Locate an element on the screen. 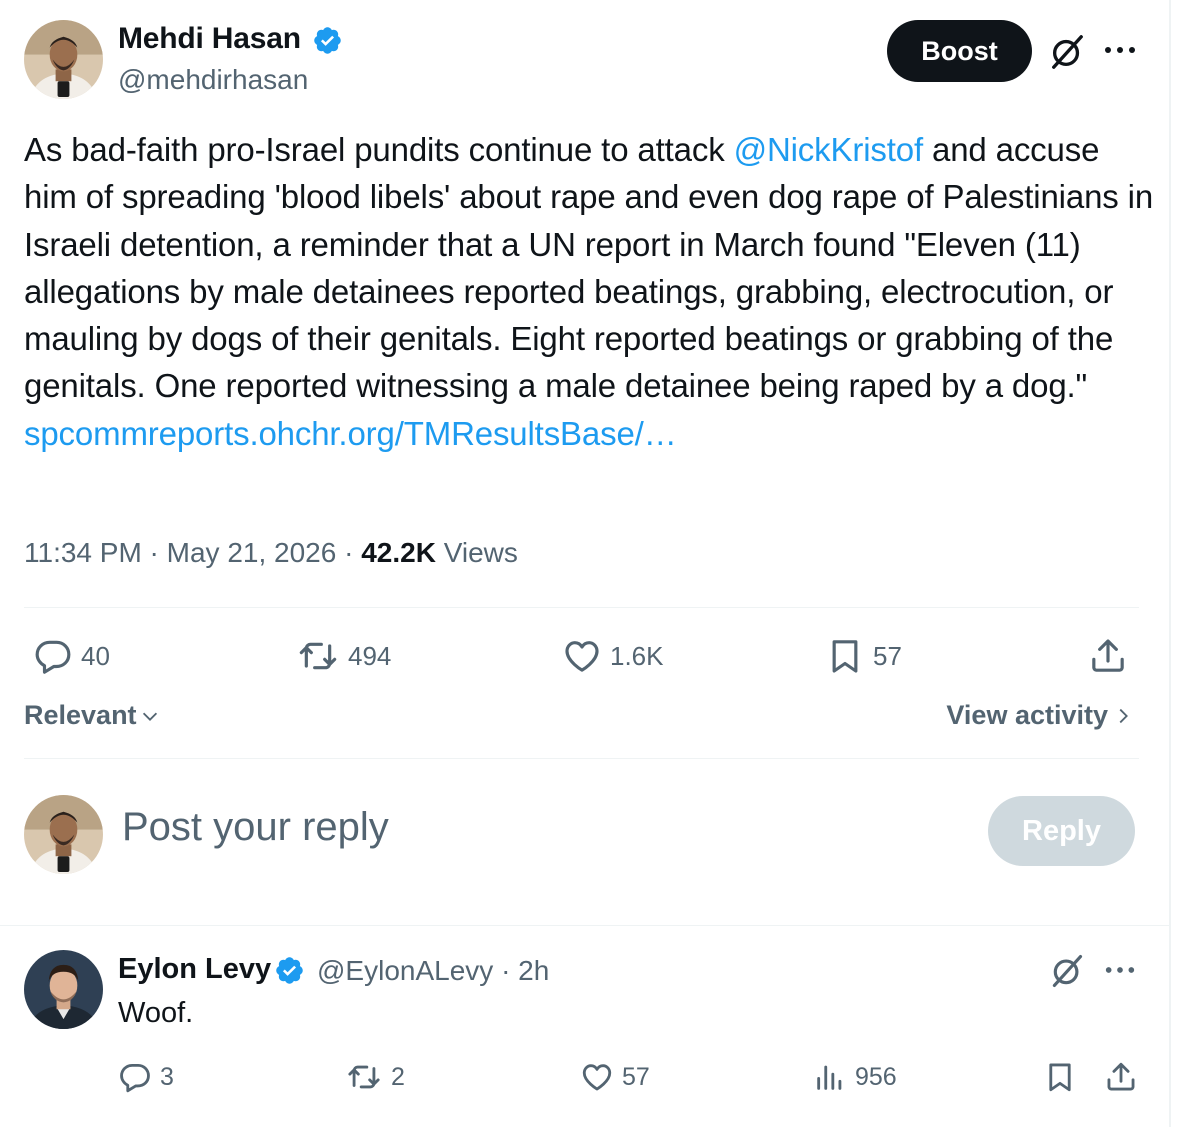 The image size is (1200, 1127). bookmark-count: 57 is located at coordinates (887, 655).